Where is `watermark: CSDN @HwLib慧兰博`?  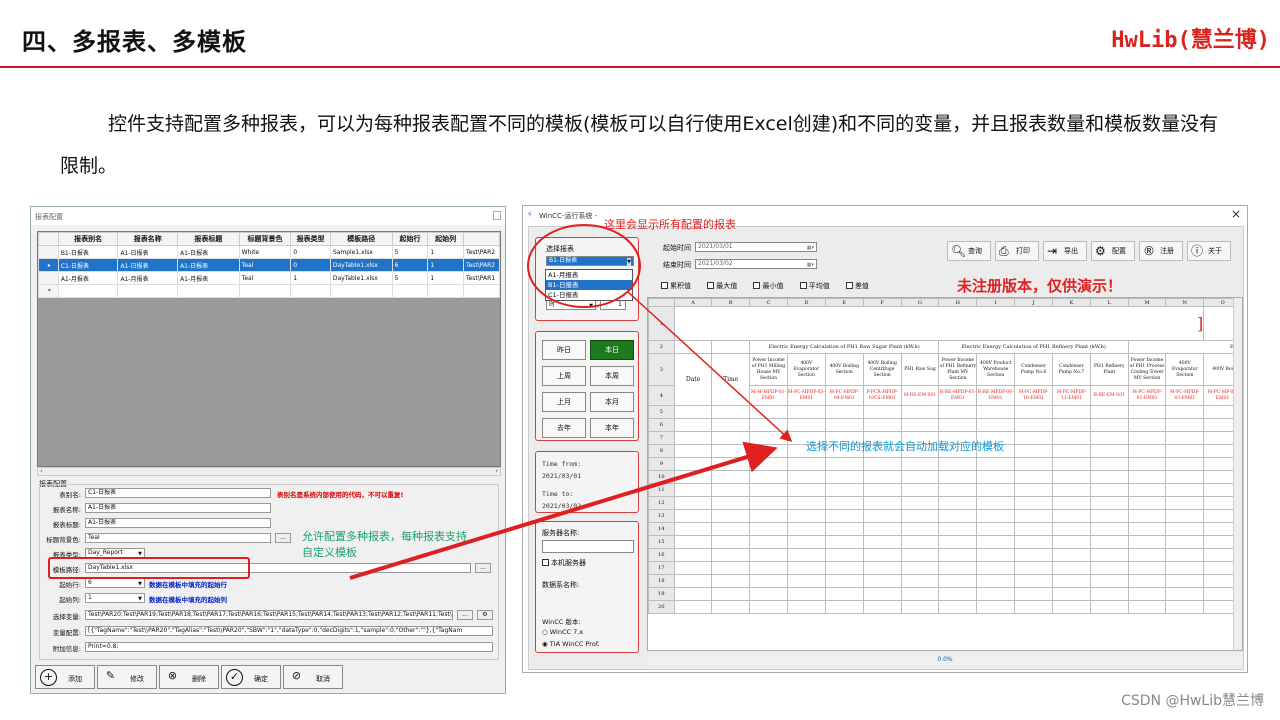
watermark: CSDN @HwLib慧兰博 is located at coordinates (1192, 701).